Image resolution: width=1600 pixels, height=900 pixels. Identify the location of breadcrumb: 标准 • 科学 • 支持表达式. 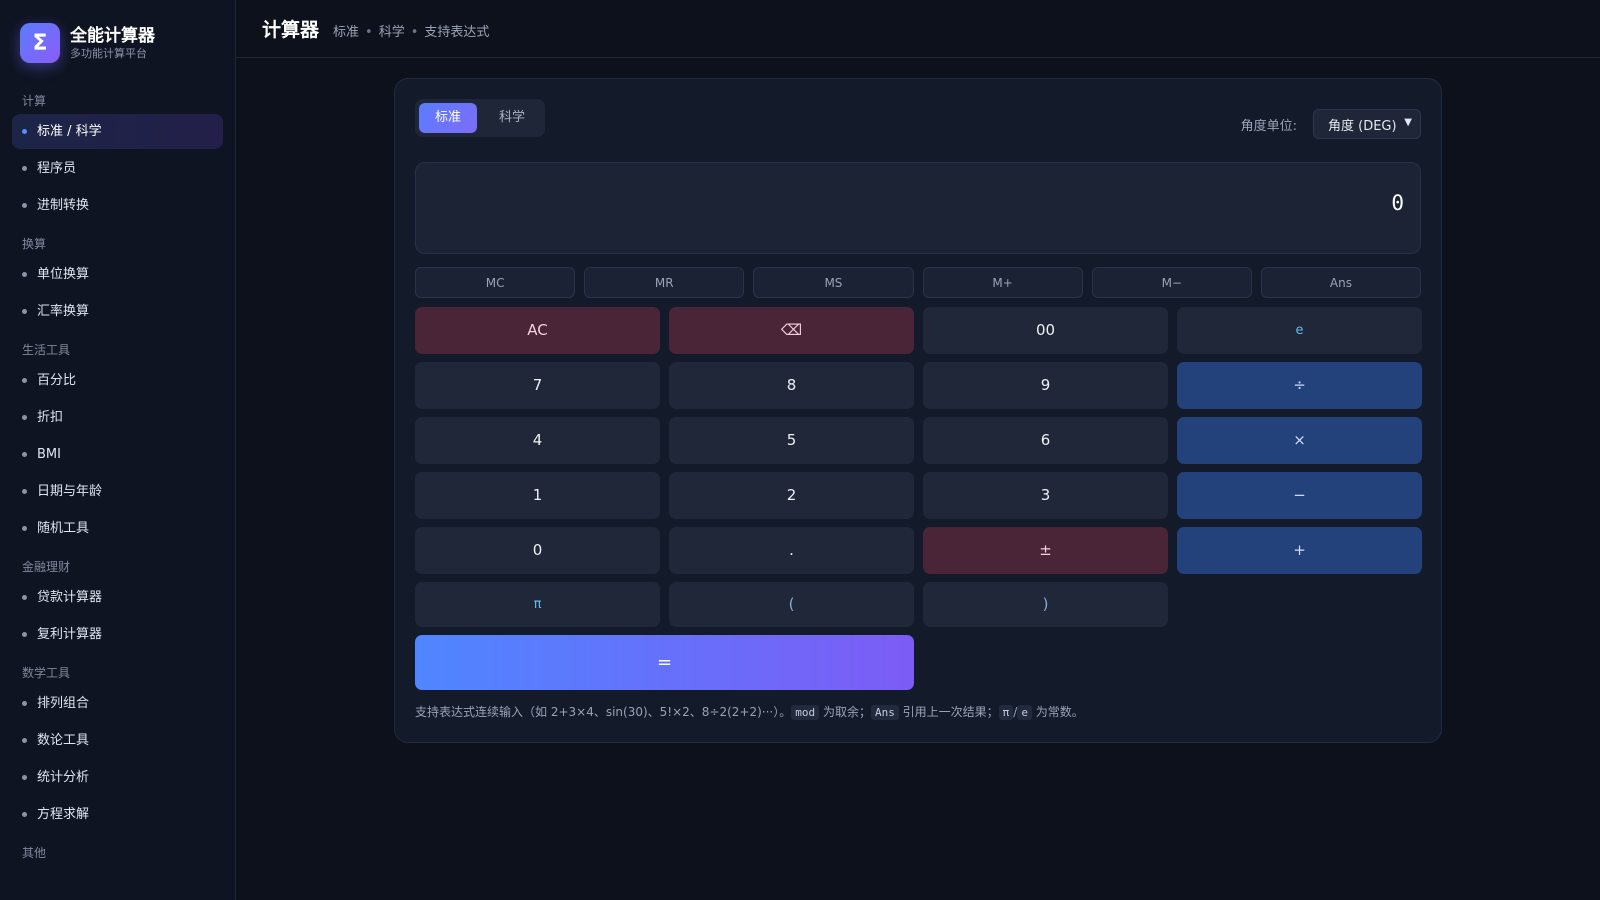
(411, 30).